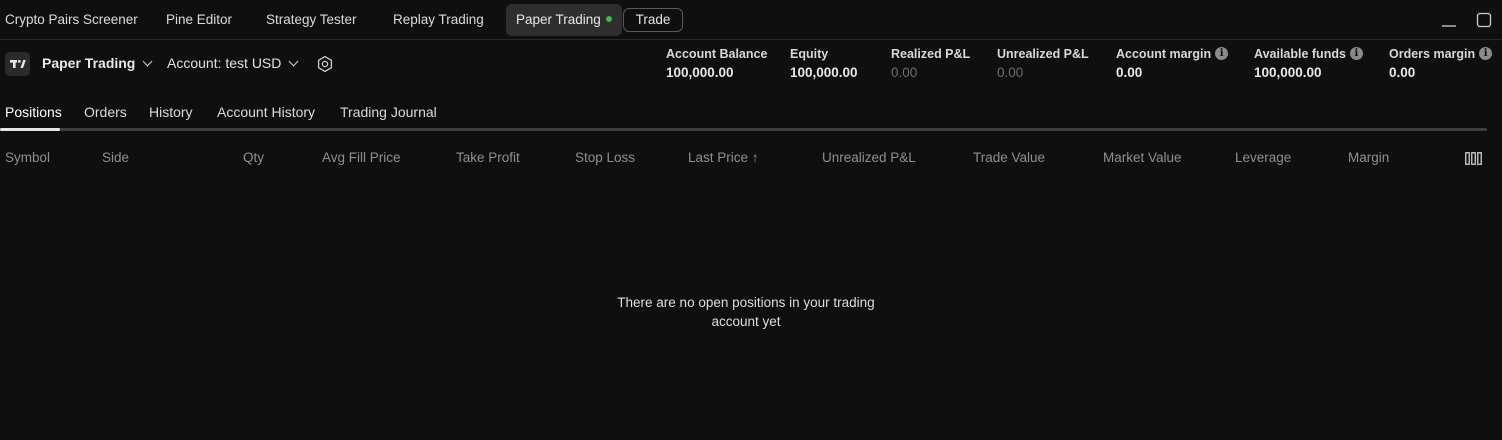 Image resolution: width=1502 pixels, height=440 pixels. Describe the element at coordinates (1449, 20) in the screenshot. I see `minimize-panel-icon` at that location.